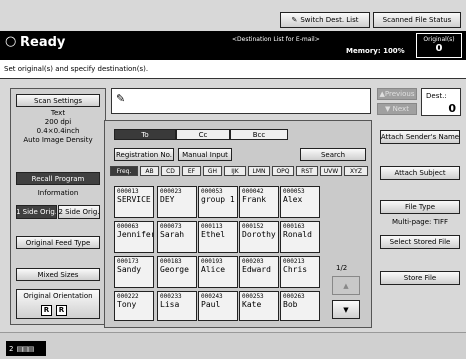  Describe the element at coordinates (417, 20) in the screenshot. I see `scanned-file-status-button: Scanned File Status` at that location.